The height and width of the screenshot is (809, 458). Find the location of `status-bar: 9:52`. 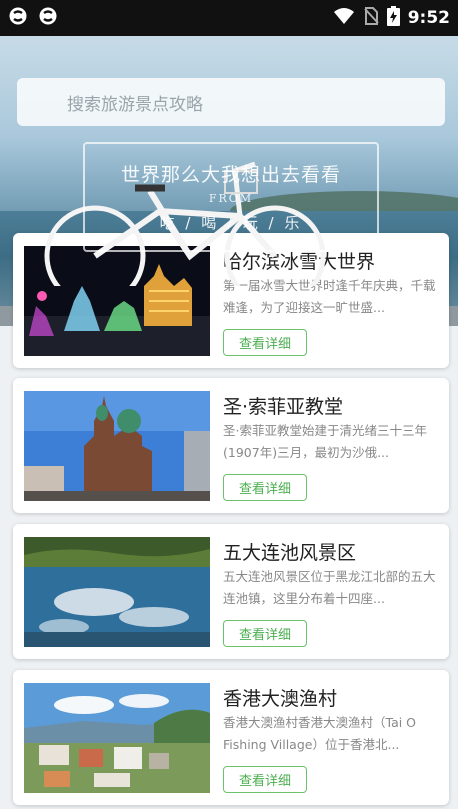

status-bar: 9:52 is located at coordinates (229, 18).